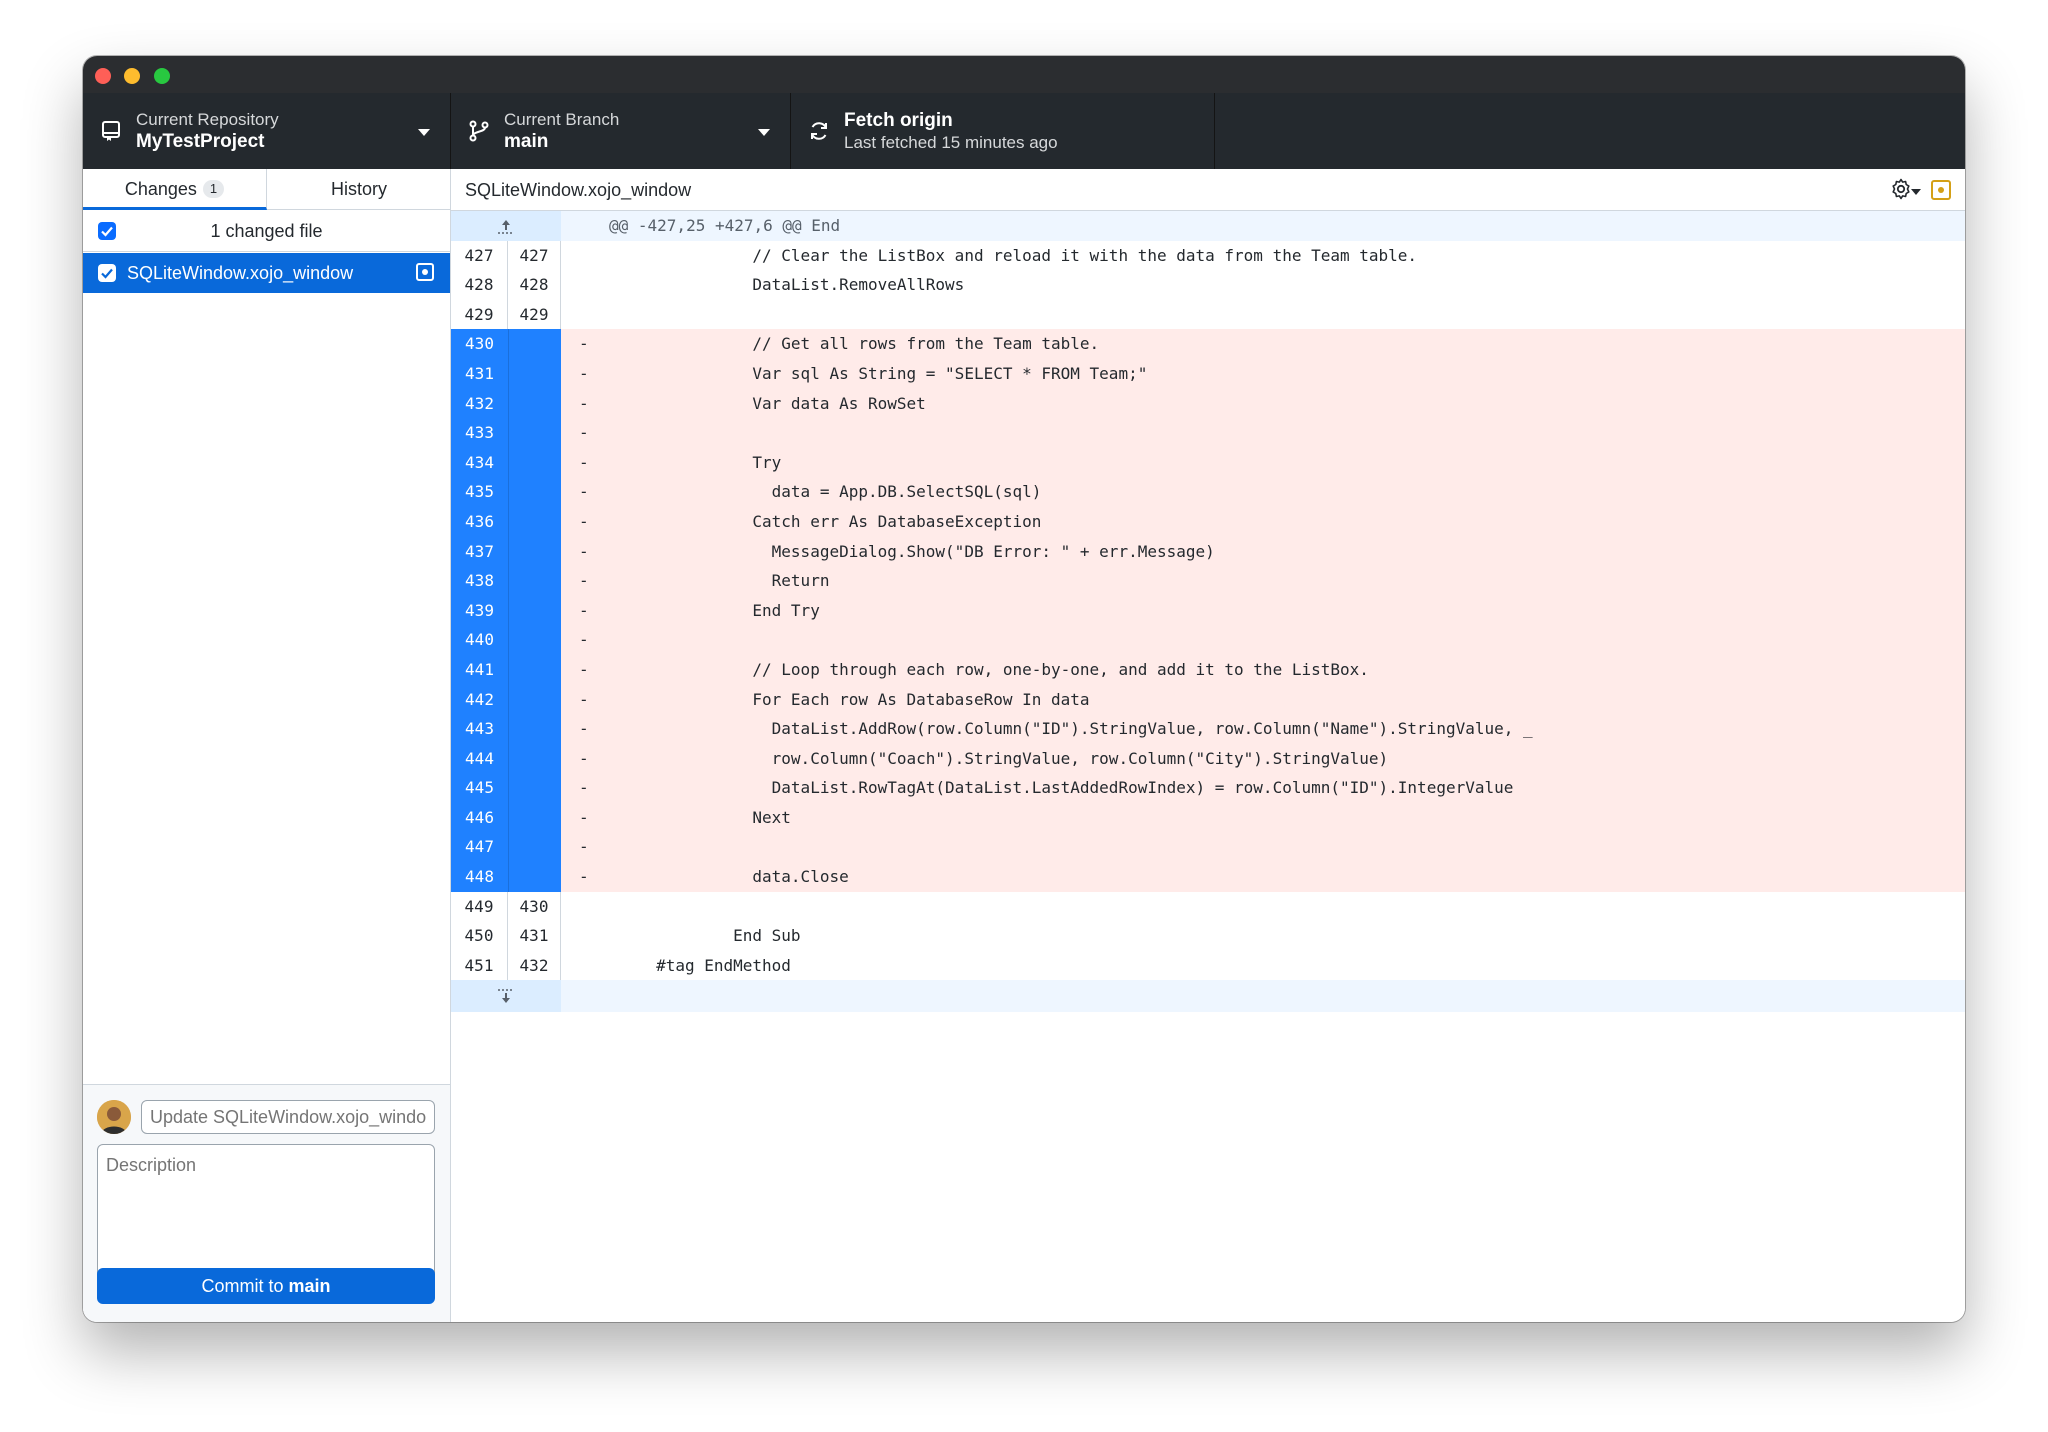  What do you see at coordinates (1208, 640) in the screenshot?
I see `deleted-line: 440 -` at bounding box center [1208, 640].